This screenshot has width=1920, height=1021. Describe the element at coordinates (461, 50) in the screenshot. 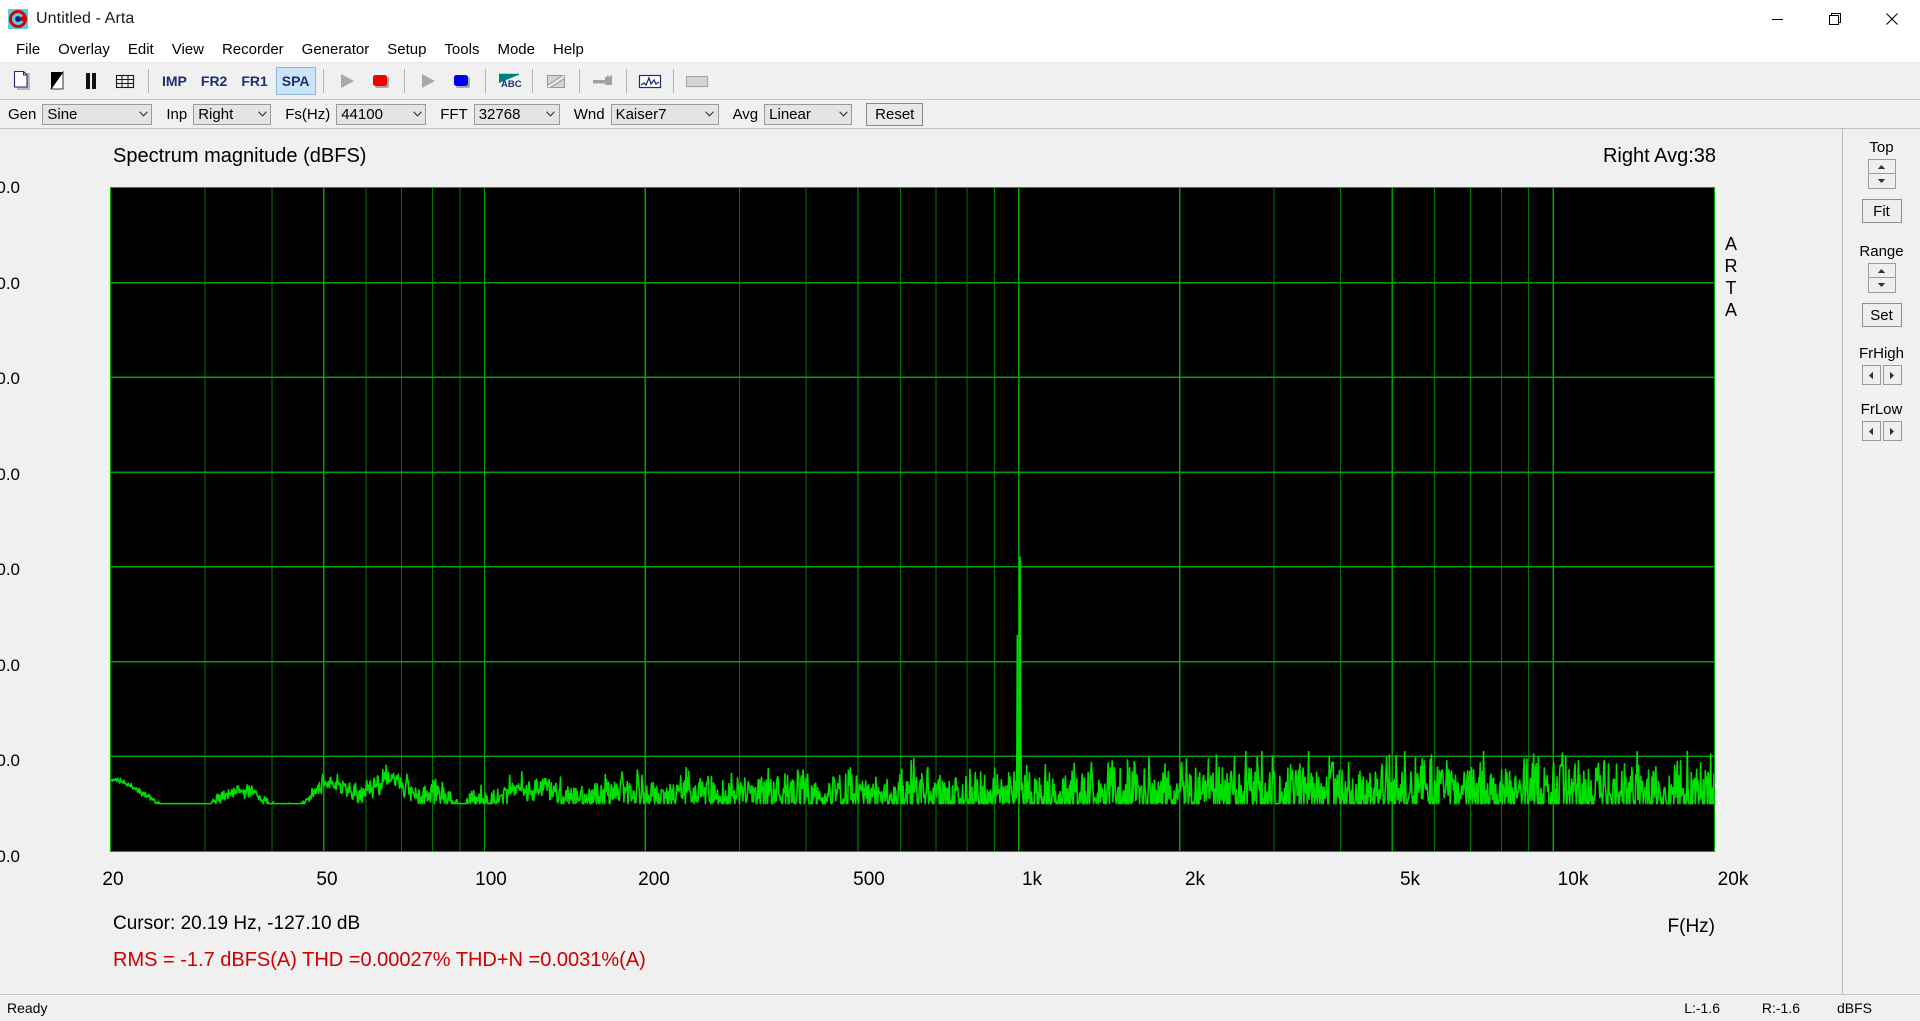

I see `menu-tools: Tools` at that location.